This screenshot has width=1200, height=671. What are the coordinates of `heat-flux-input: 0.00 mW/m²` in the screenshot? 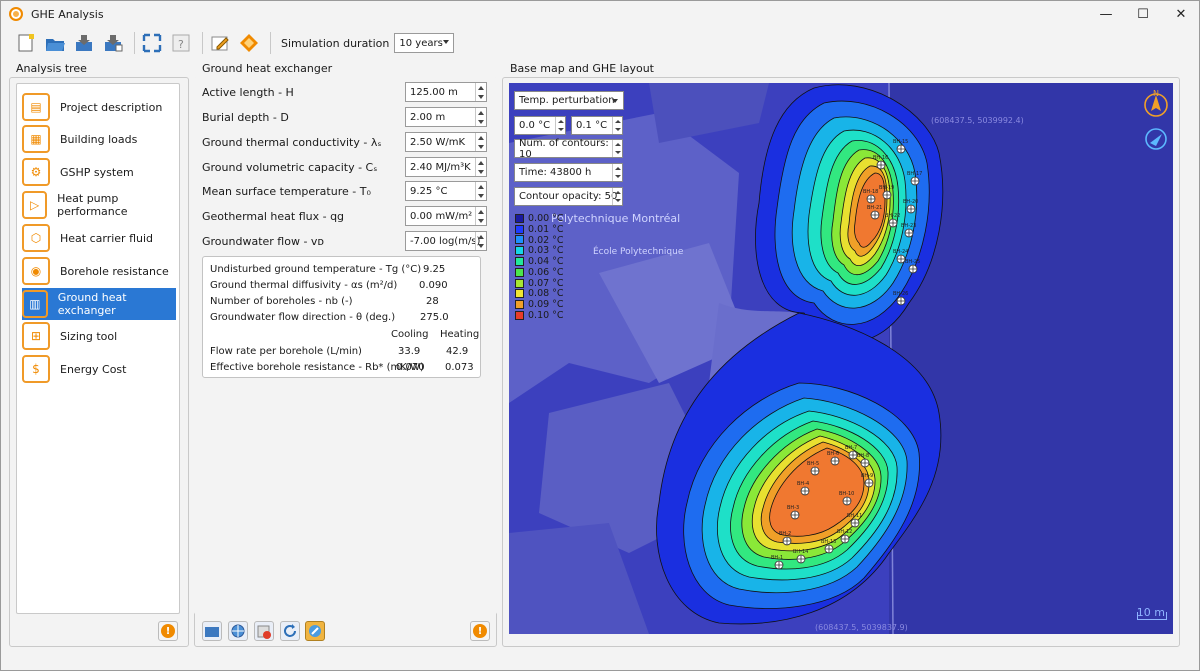 It's located at (446, 216).